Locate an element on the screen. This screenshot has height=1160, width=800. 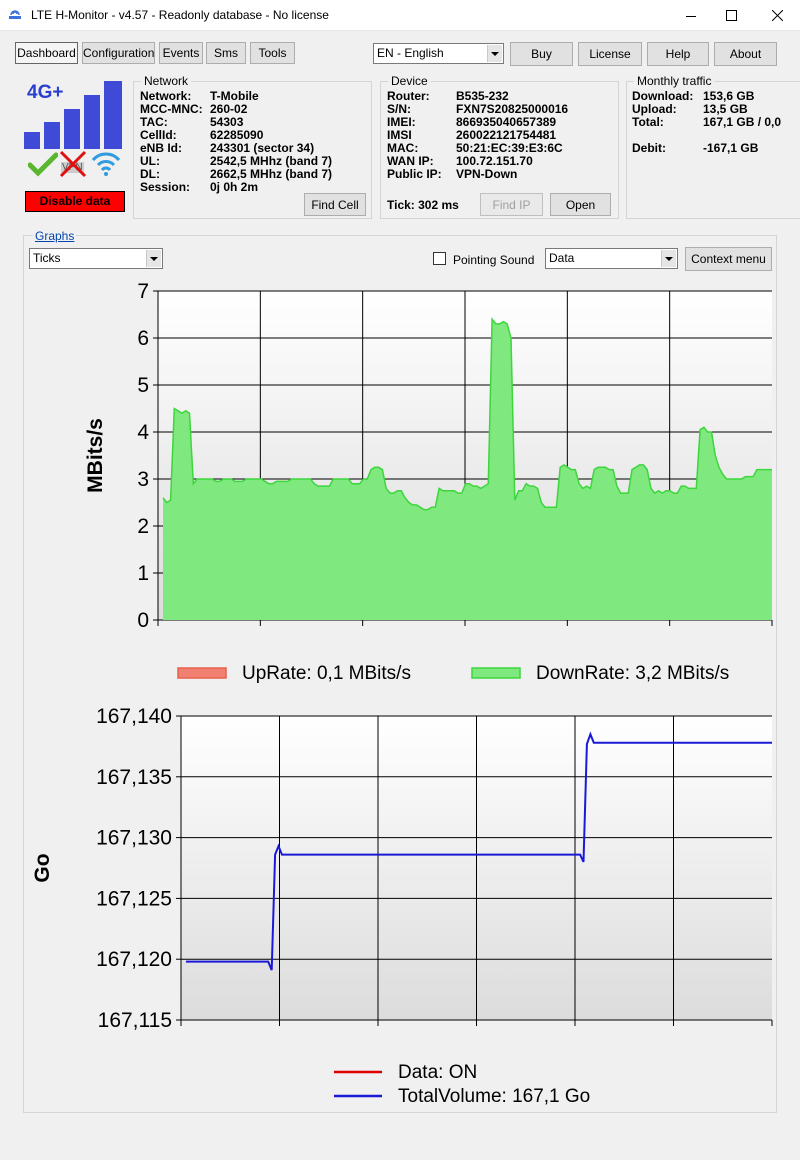
maximize-icon is located at coordinates (731, 15).